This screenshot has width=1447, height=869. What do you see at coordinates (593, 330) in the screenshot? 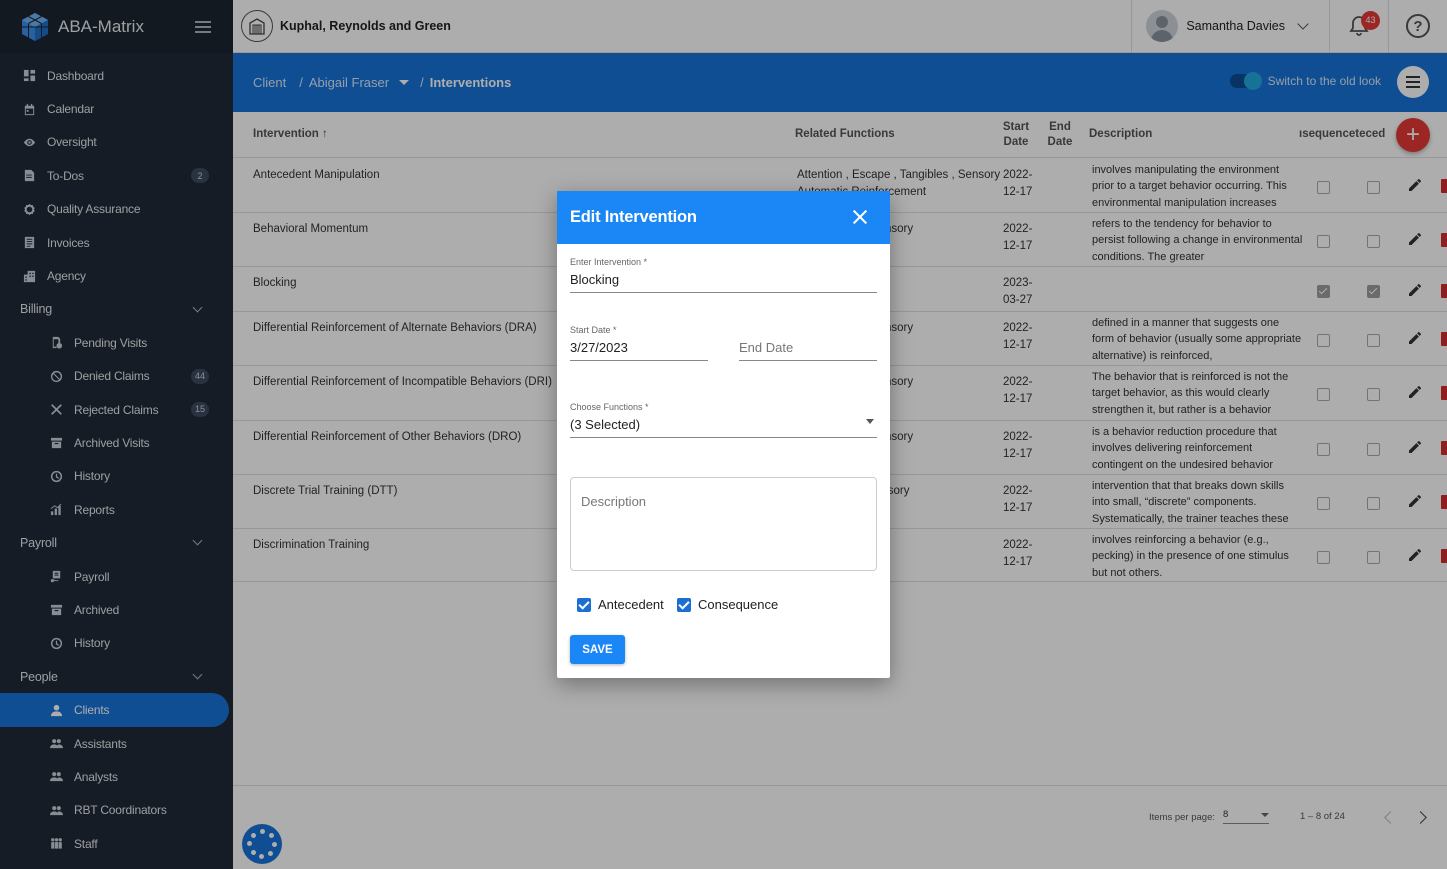
I see `start-date-label: Start Date *` at bounding box center [593, 330].